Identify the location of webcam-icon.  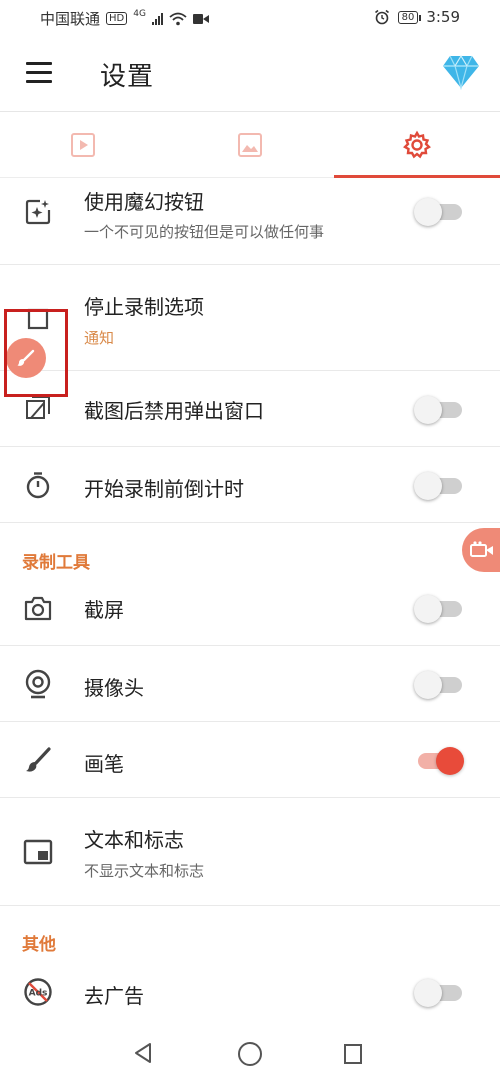
(38, 684).